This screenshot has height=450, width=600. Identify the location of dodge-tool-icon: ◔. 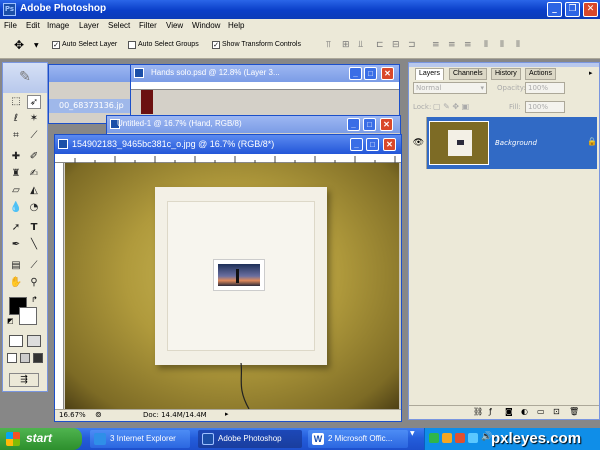
(34, 208).